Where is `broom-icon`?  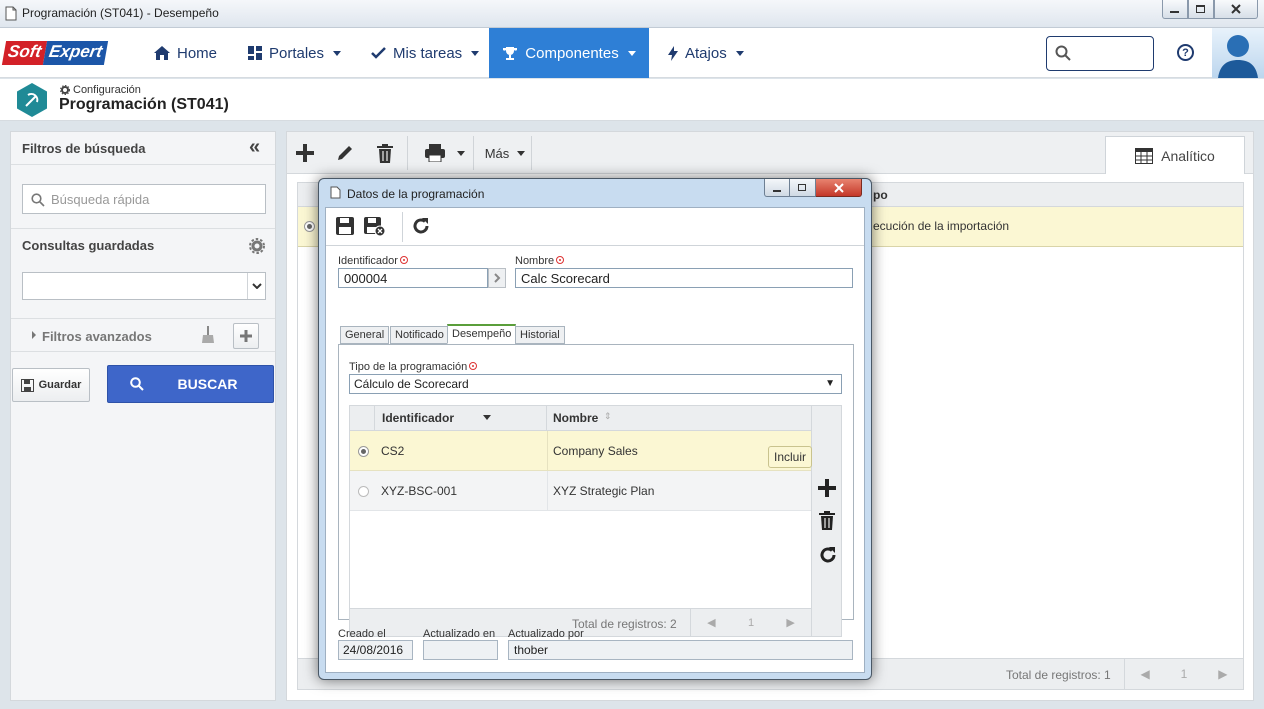 broom-icon is located at coordinates (208, 335).